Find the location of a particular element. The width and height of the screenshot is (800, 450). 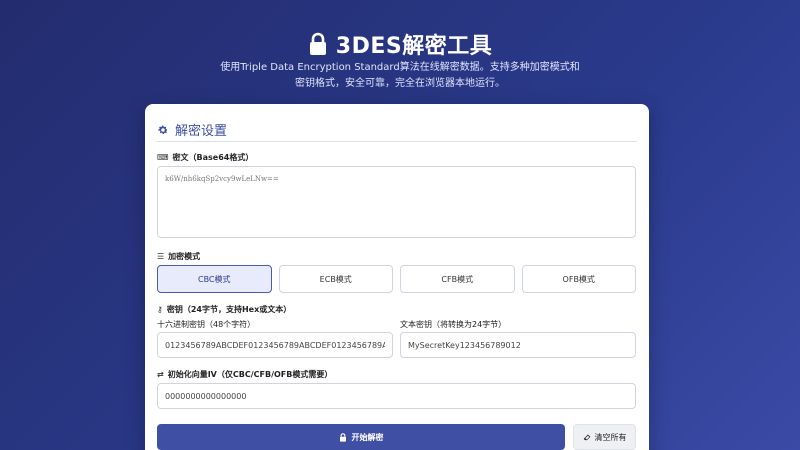

mode-option-ofb: OFB模式 is located at coordinates (578, 279).